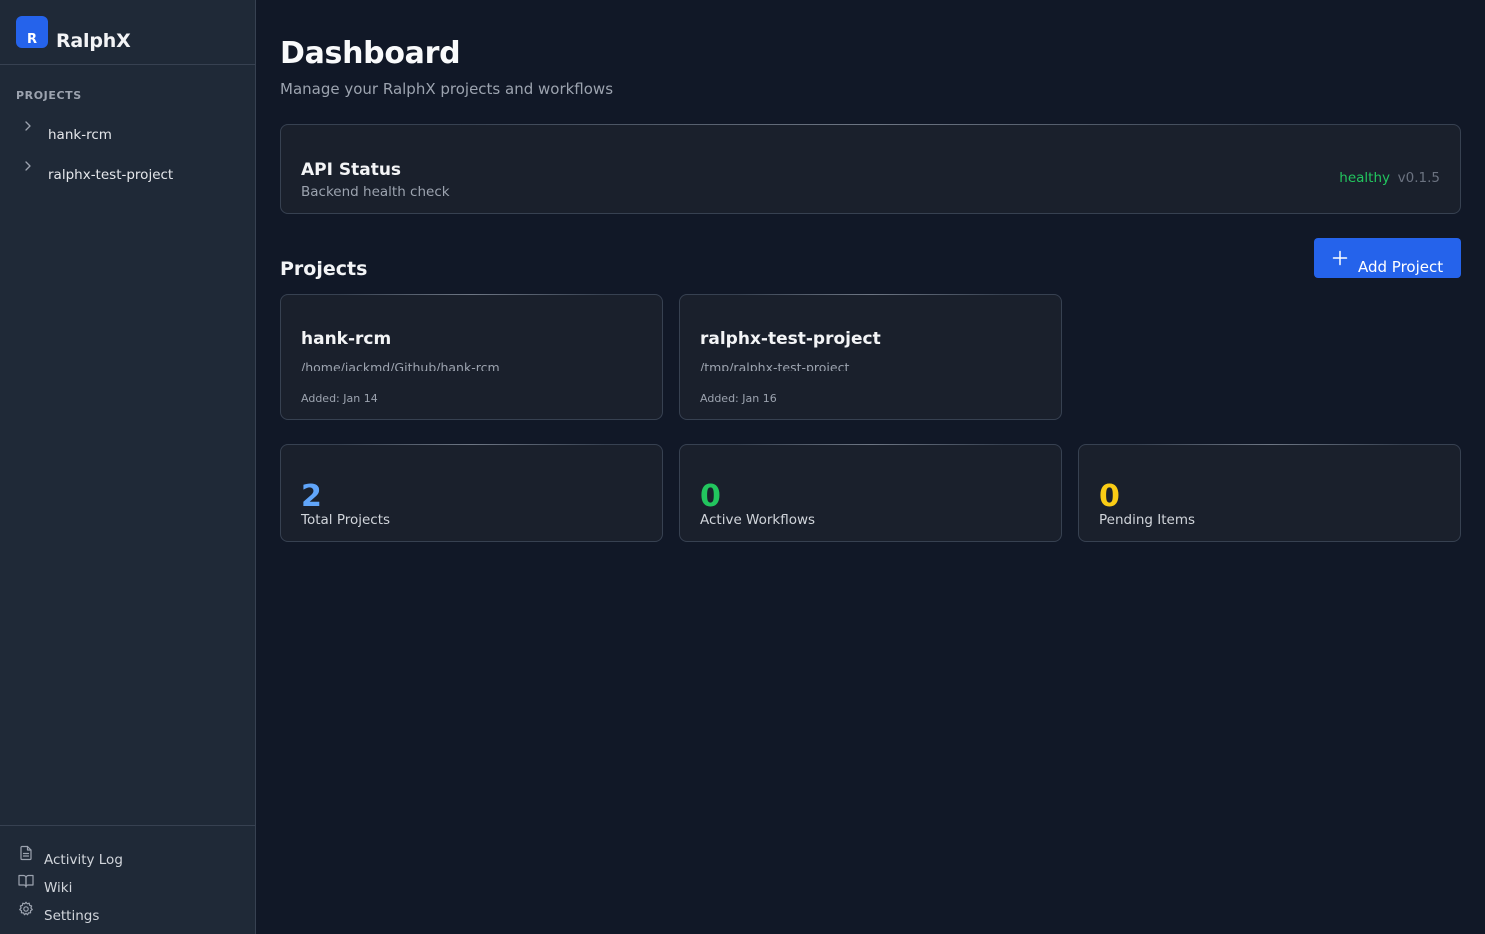 The image size is (1485, 934). Describe the element at coordinates (1418, 178) in the screenshot. I see `api-version: v0.1.5` at that location.